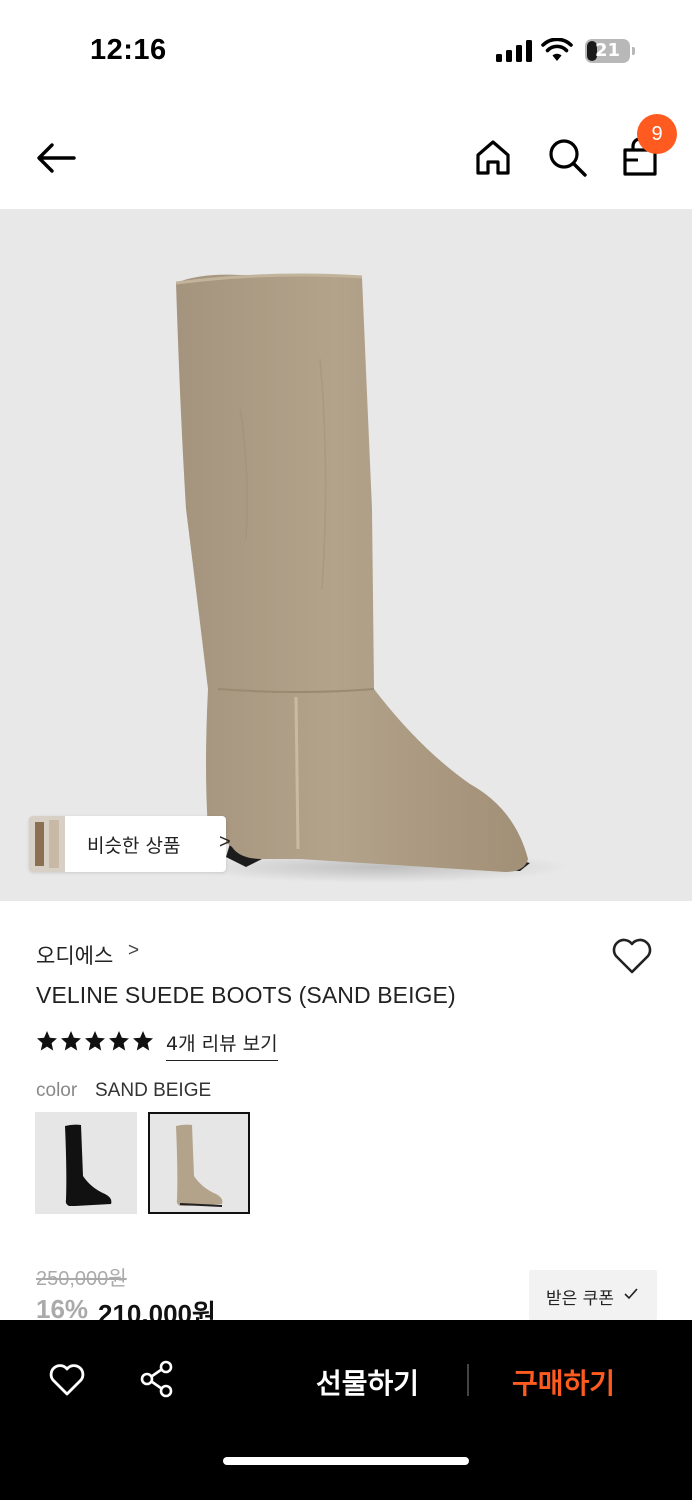 Image resolution: width=692 pixels, height=1500 pixels. What do you see at coordinates (346, 1461) in the screenshot?
I see `home-indicator` at bounding box center [346, 1461].